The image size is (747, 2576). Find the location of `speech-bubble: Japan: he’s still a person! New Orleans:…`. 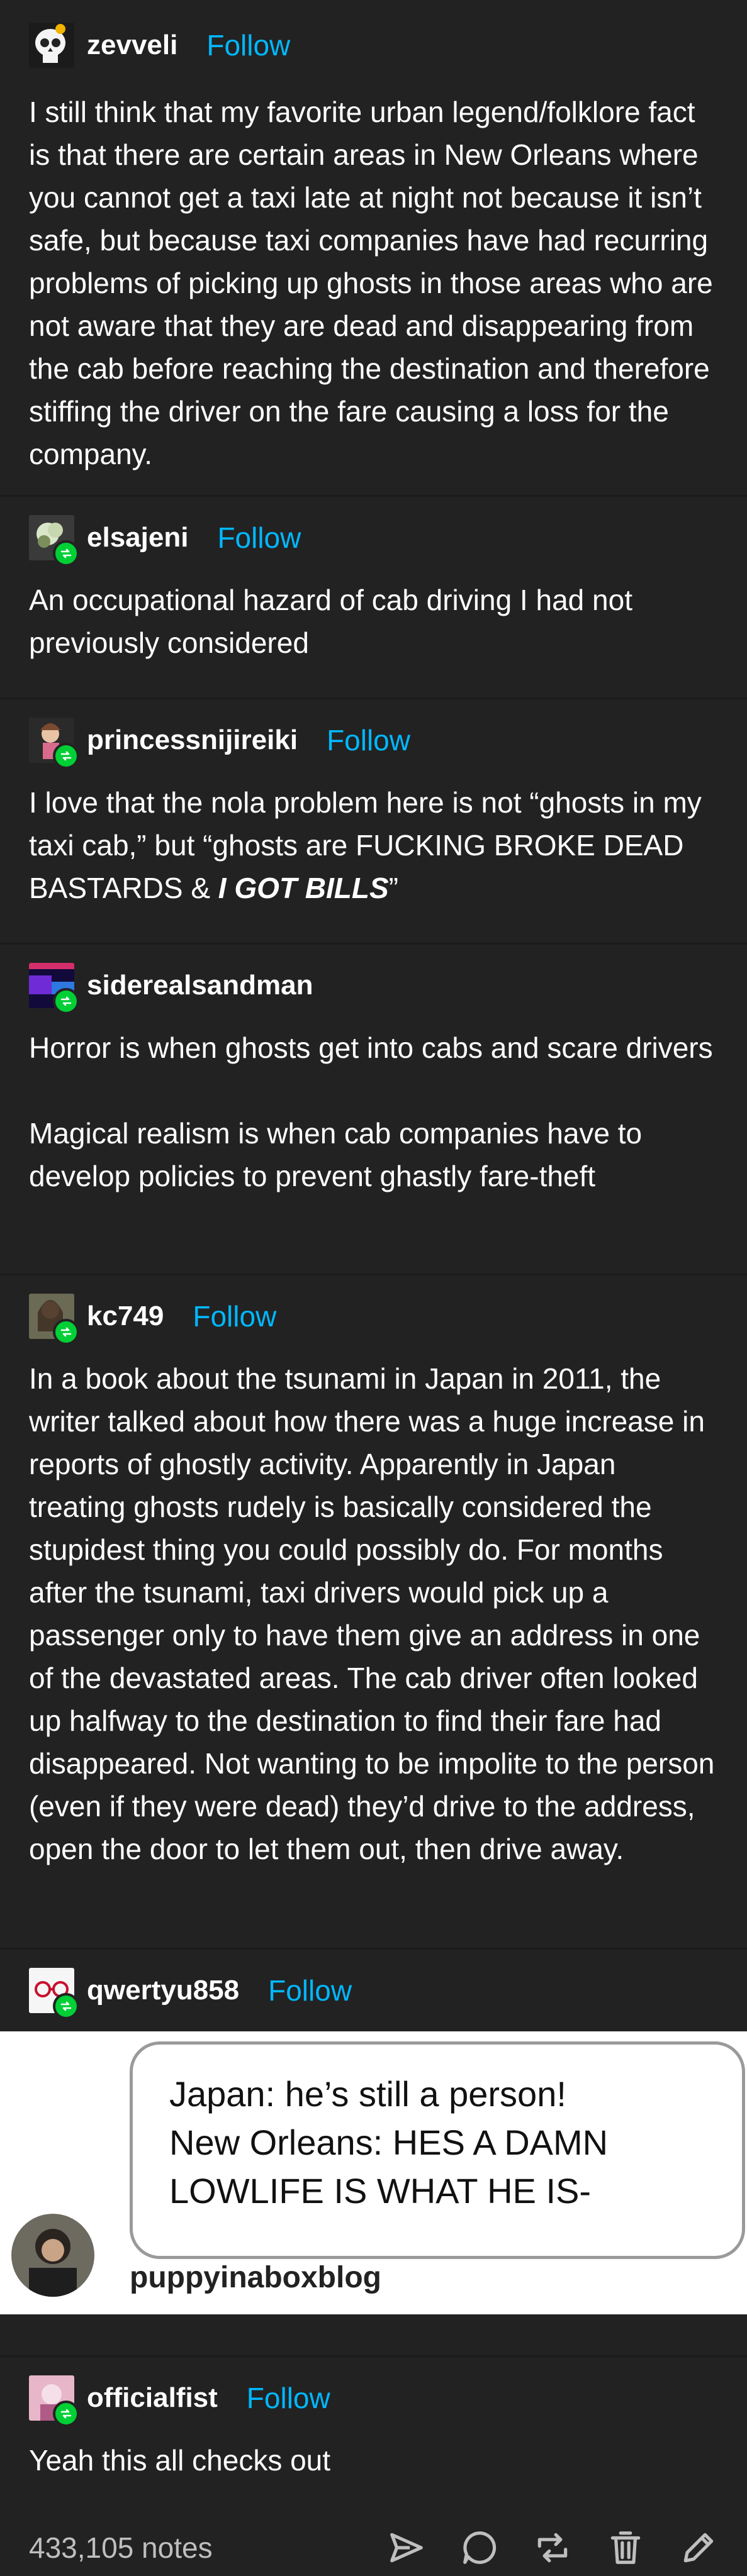

speech-bubble: Japan: he’s still a person! New Orleans:… is located at coordinates (437, 2150).